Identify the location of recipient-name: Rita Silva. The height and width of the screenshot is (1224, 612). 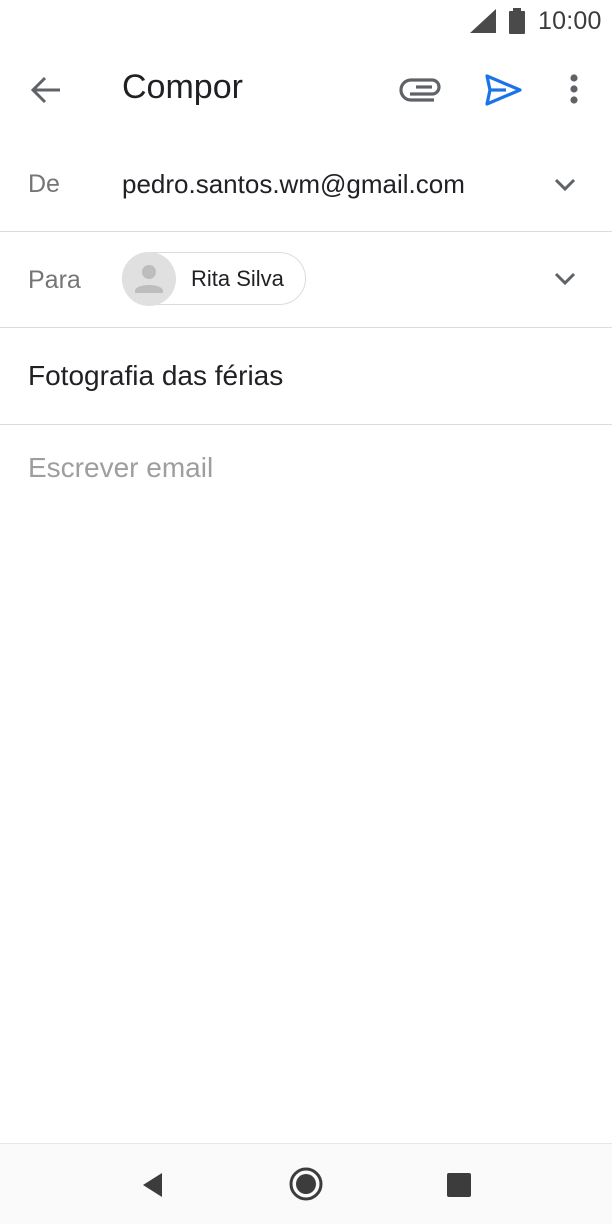
(237, 278).